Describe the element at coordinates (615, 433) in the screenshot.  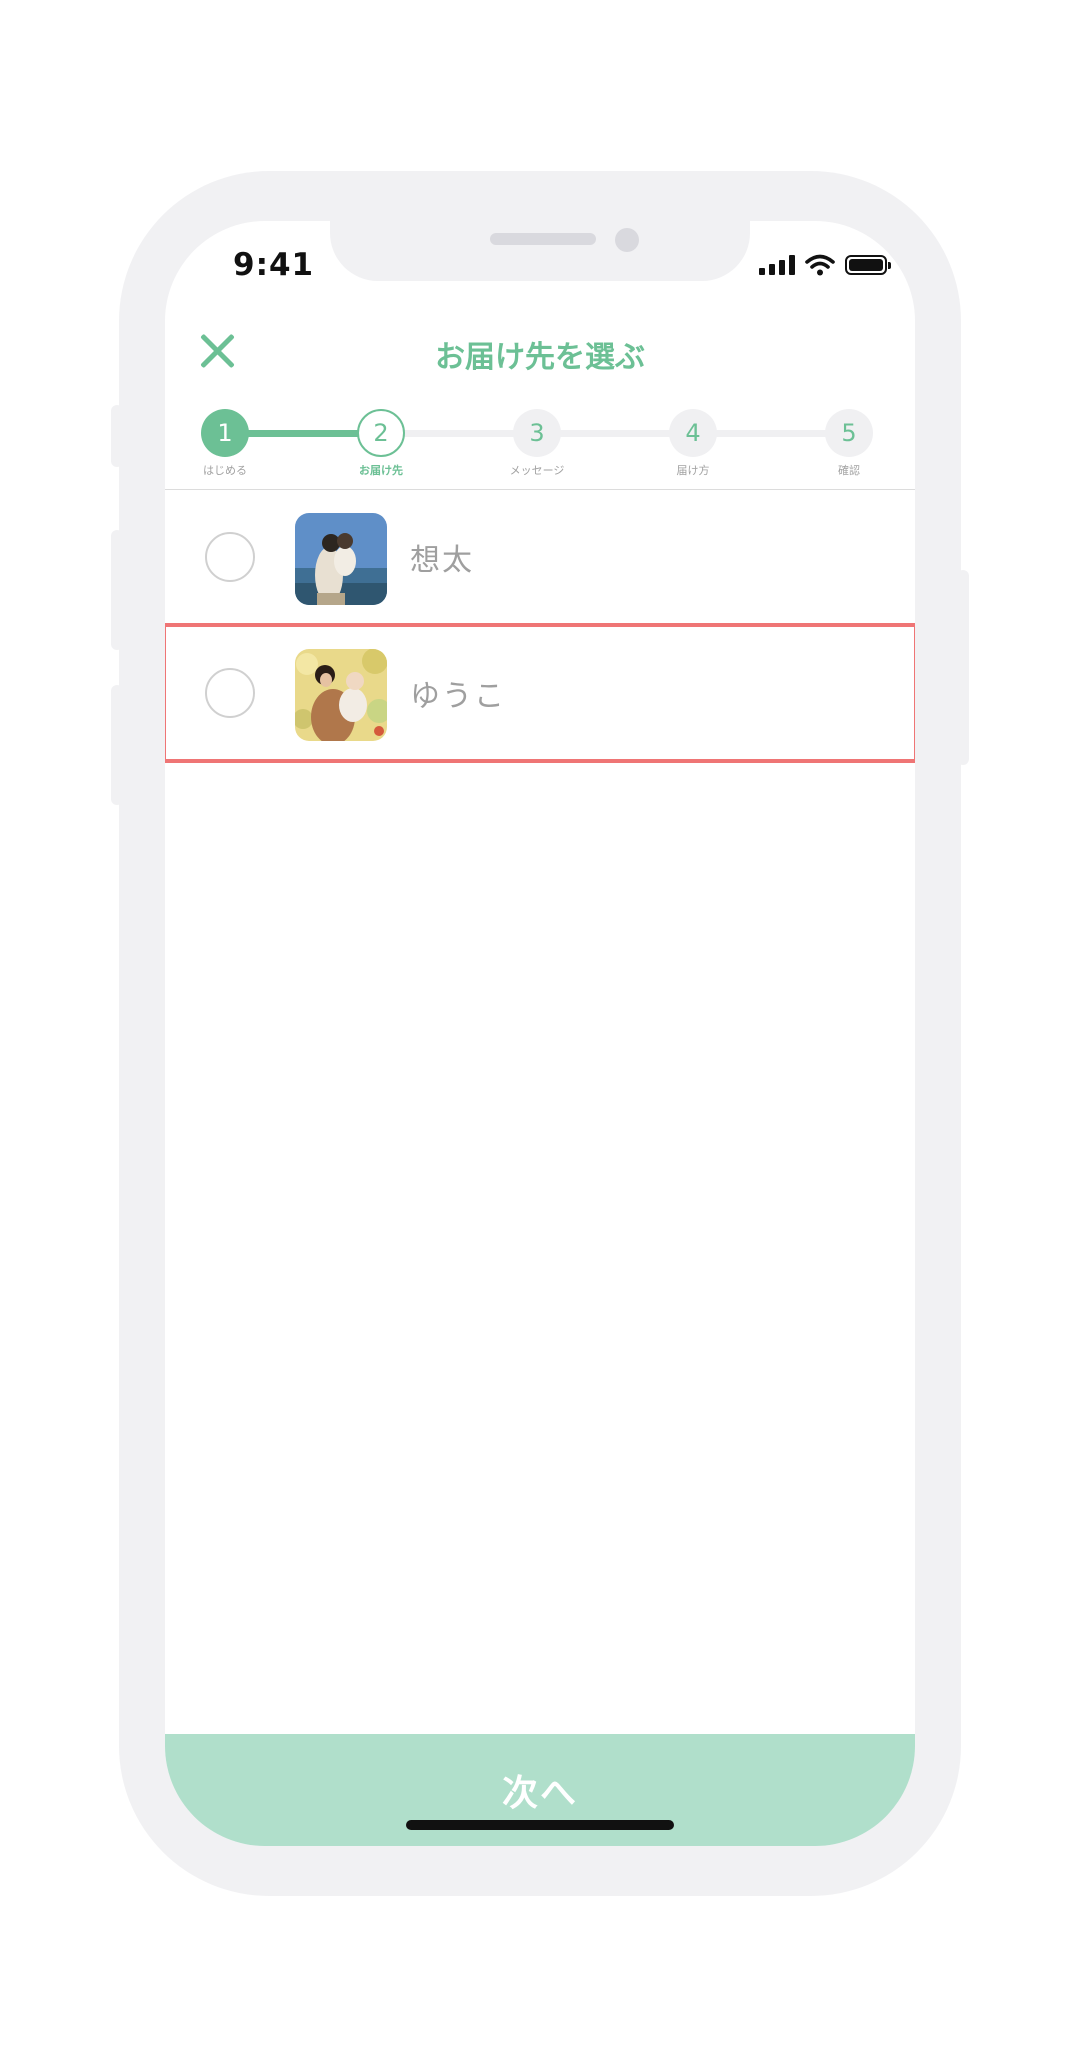
I see `step-connector` at that location.